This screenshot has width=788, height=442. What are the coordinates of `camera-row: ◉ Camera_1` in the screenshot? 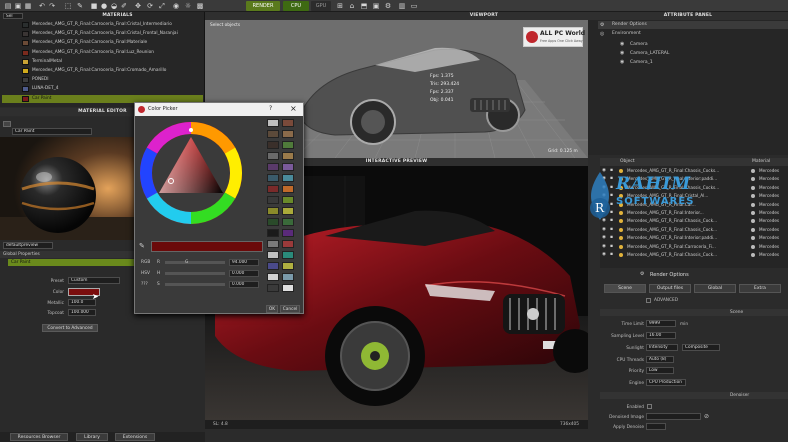 It's located at (696, 63).